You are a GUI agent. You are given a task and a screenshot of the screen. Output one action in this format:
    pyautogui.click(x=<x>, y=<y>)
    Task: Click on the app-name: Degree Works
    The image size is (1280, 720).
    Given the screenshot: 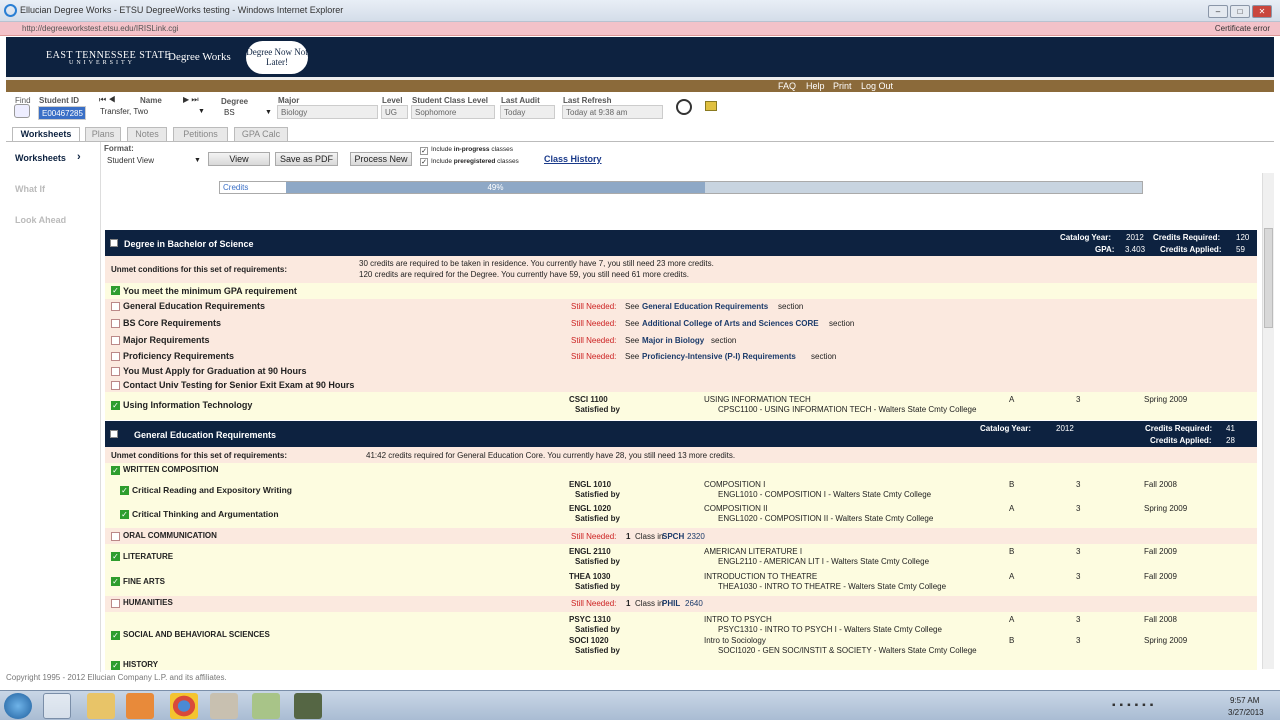 What is the action you would take?
    pyautogui.click(x=199, y=57)
    